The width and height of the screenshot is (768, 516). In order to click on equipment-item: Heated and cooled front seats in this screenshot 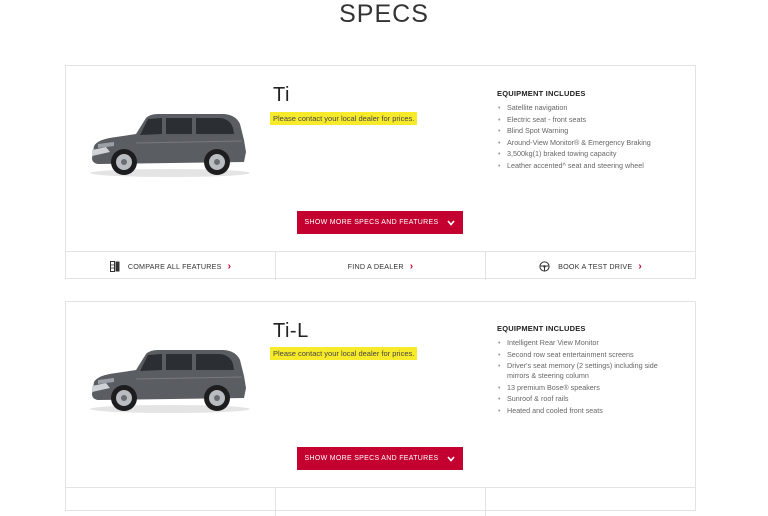, I will do `click(582, 411)`.